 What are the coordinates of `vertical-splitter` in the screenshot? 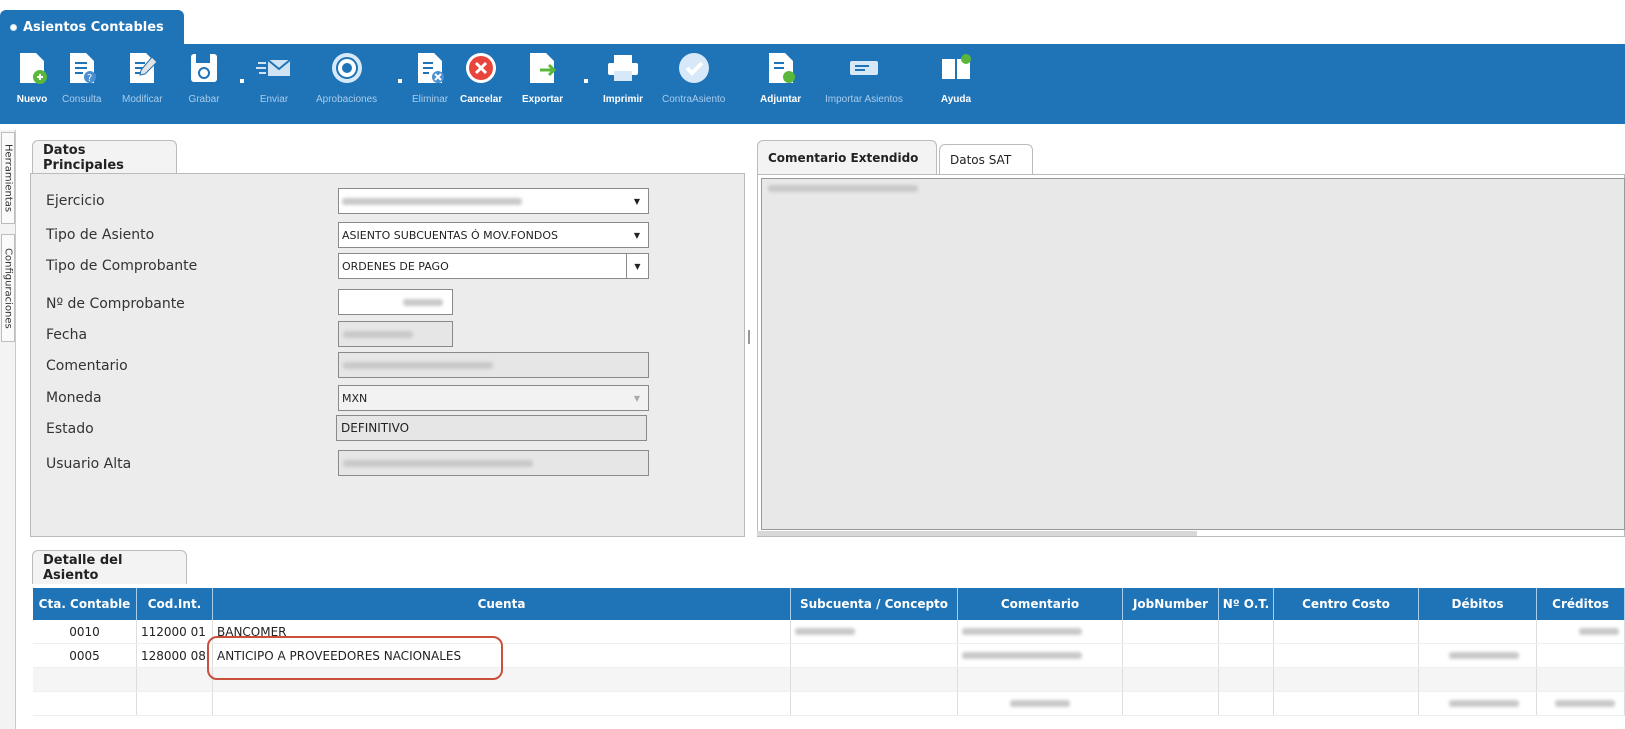 It's located at (749, 337).